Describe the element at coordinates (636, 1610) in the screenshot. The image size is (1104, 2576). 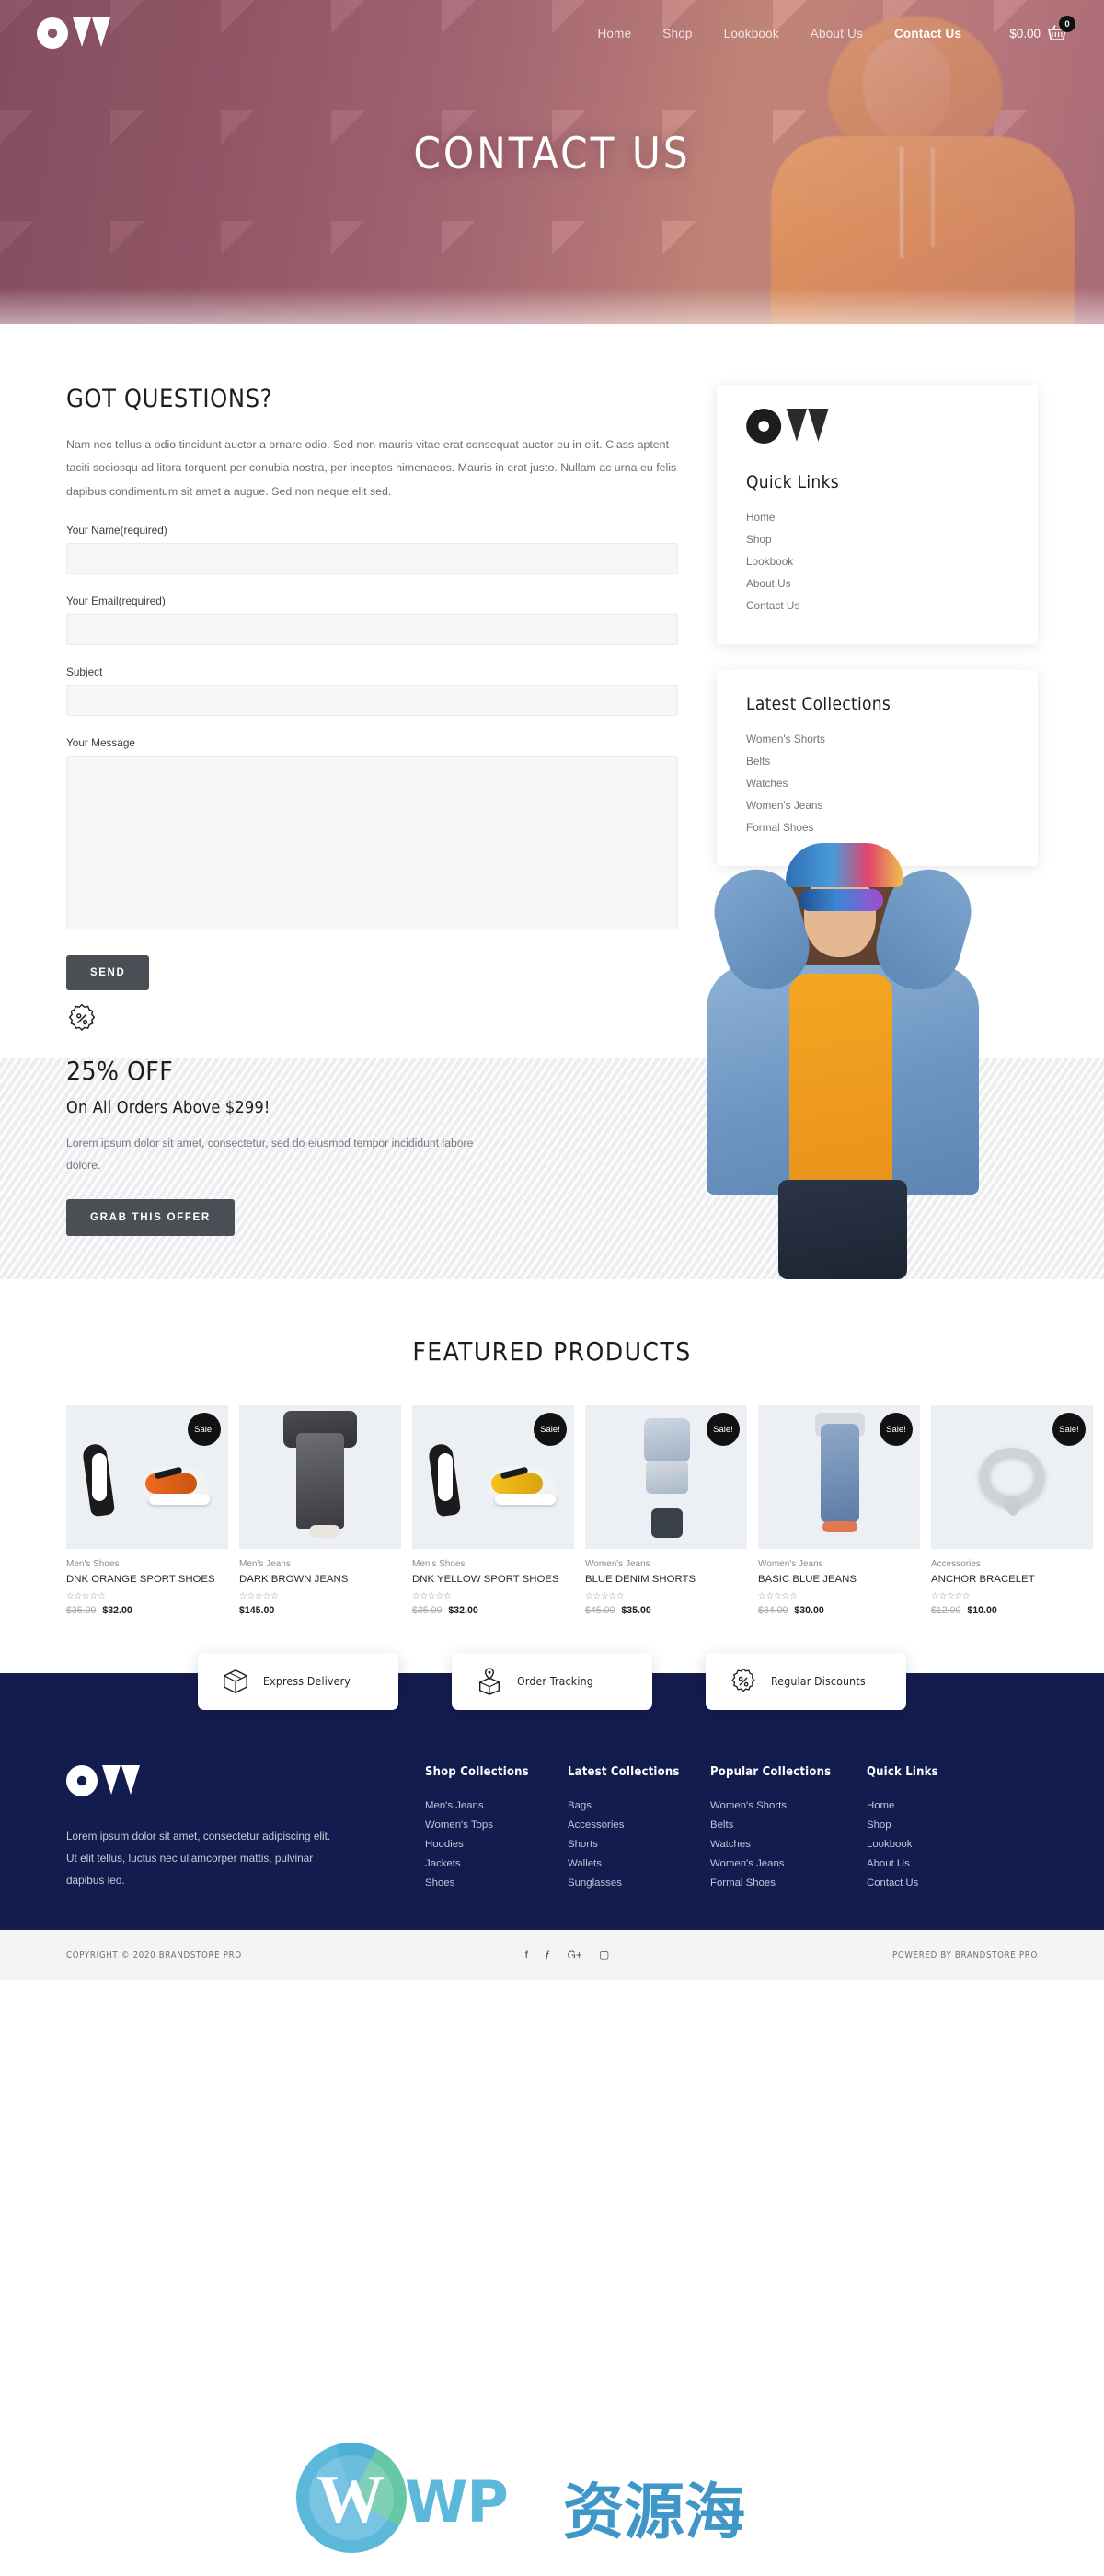
I see `product-sale-price: $35.00` at that location.